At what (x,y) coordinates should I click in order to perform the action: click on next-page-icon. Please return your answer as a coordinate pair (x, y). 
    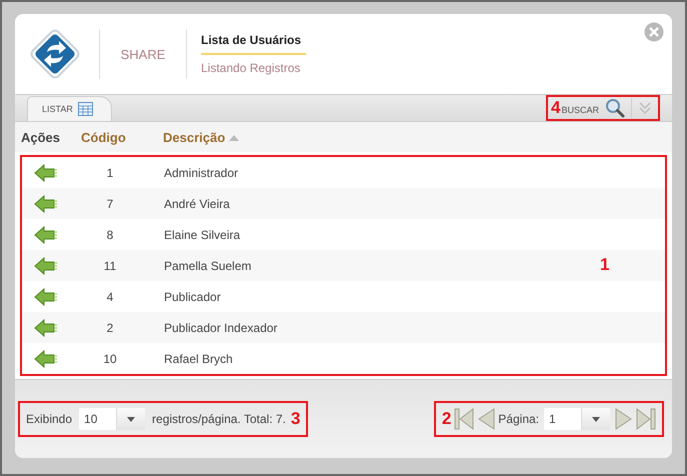
    Looking at the image, I should click on (624, 419).